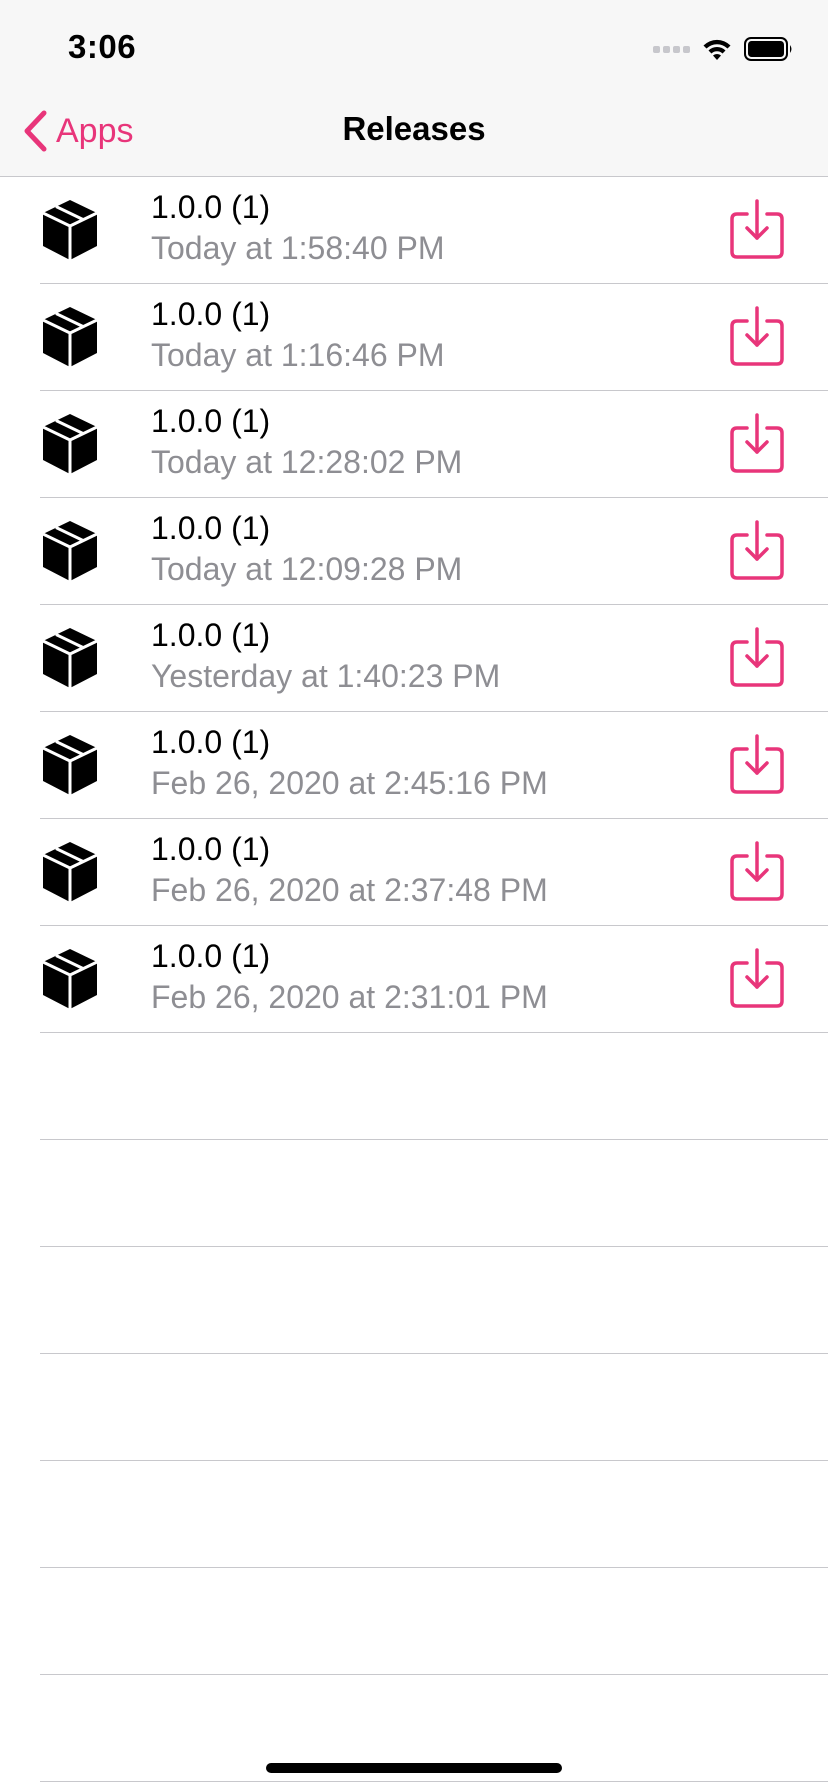 The image size is (828, 1792). Describe the element at coordinates (298, 248) in the screenshot. I see `release-date: Today at 1:58:40 PM` at that location.